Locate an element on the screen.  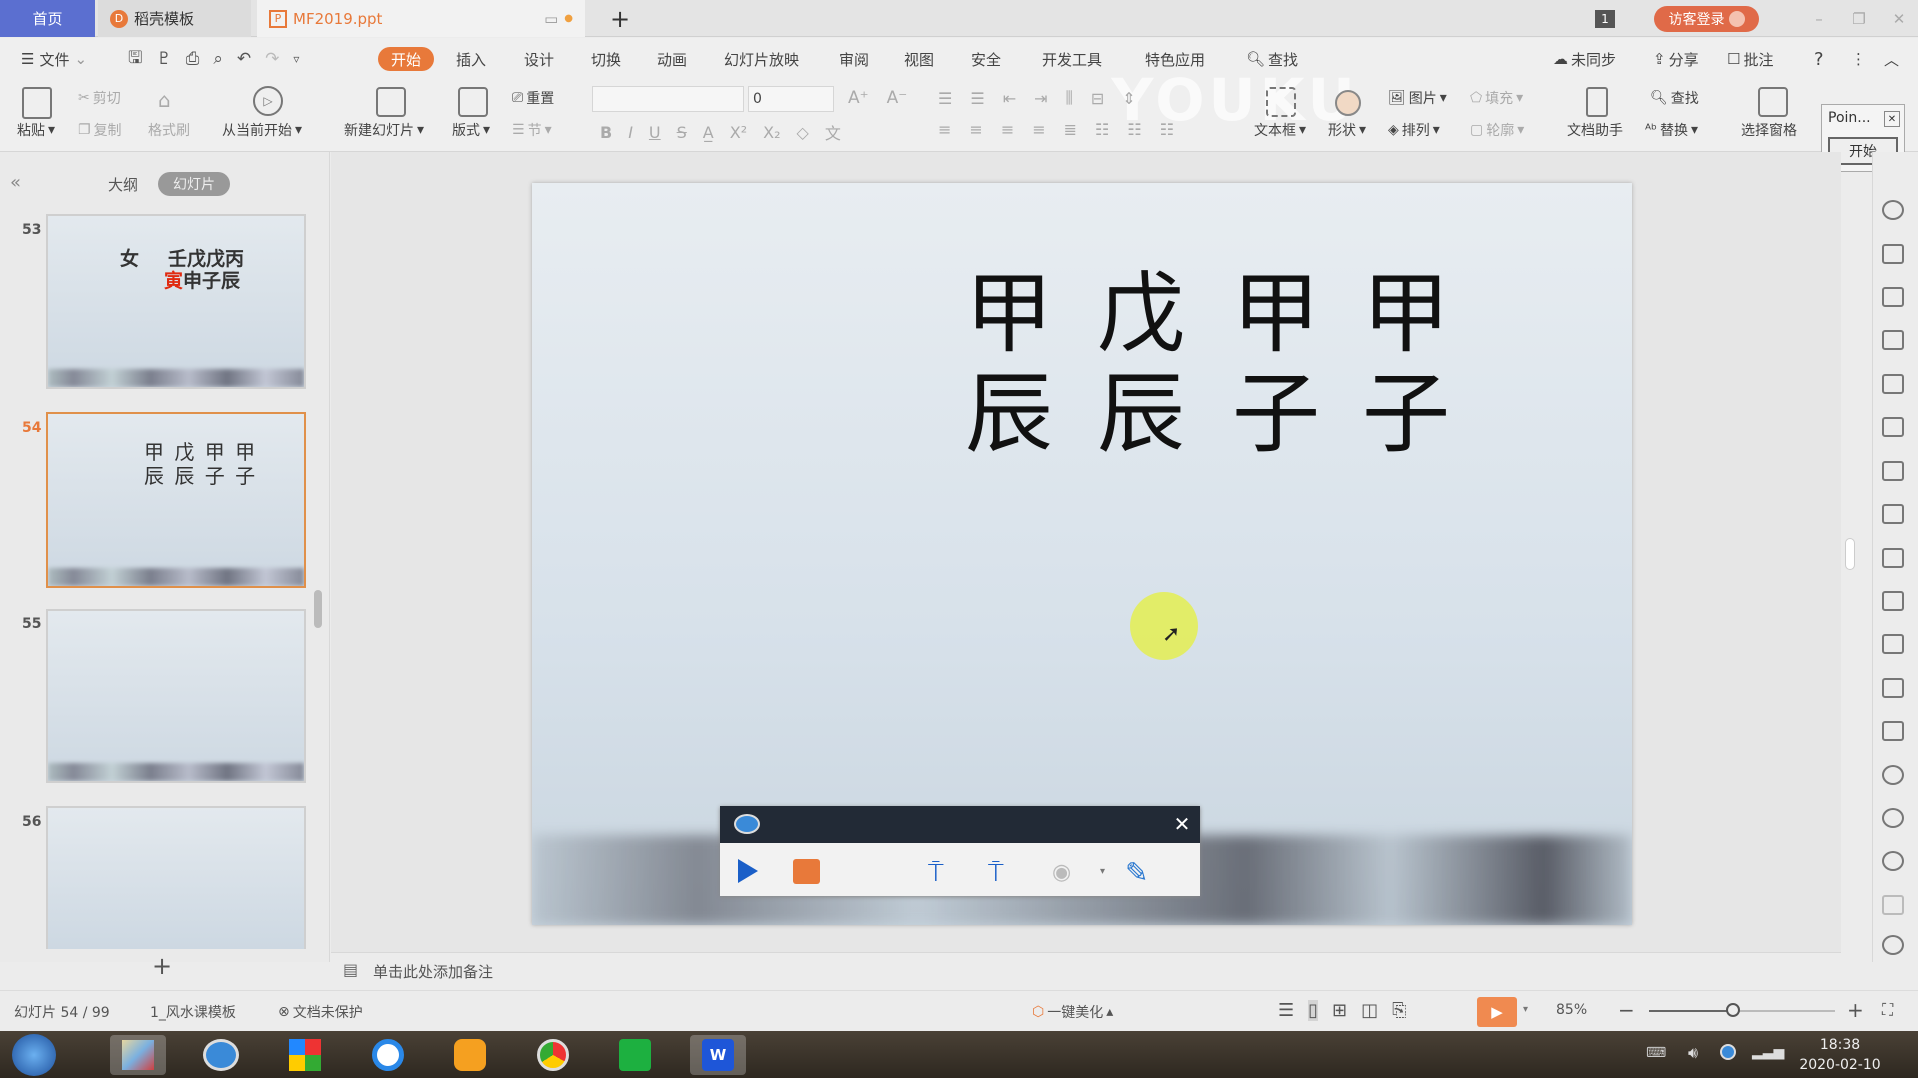
zoom-out-button: − is located at coordinates (1626, 1010).